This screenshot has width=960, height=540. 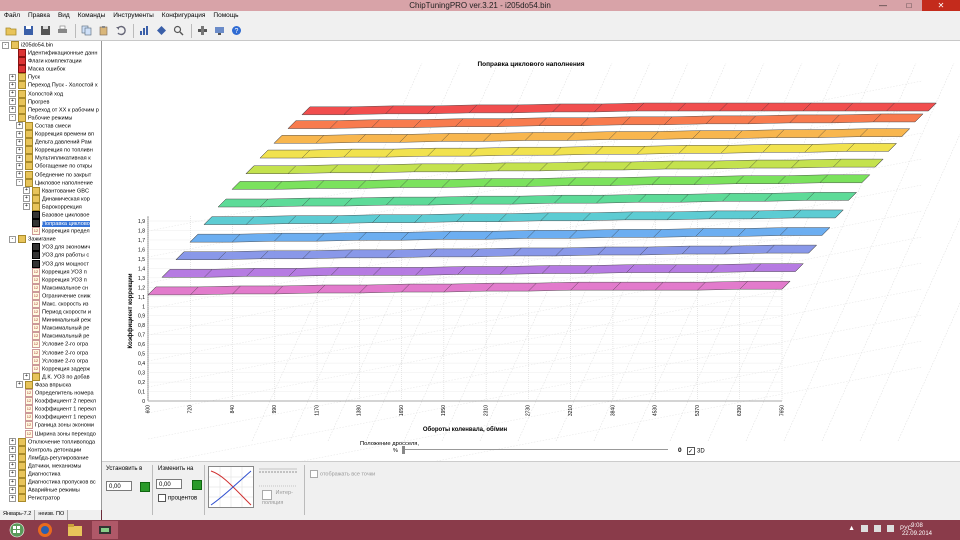 What do you see at coordinates (851, 528) in the screenshot?
I see `tray-arrow-icon: ▲` at bounding box center [851, 528].